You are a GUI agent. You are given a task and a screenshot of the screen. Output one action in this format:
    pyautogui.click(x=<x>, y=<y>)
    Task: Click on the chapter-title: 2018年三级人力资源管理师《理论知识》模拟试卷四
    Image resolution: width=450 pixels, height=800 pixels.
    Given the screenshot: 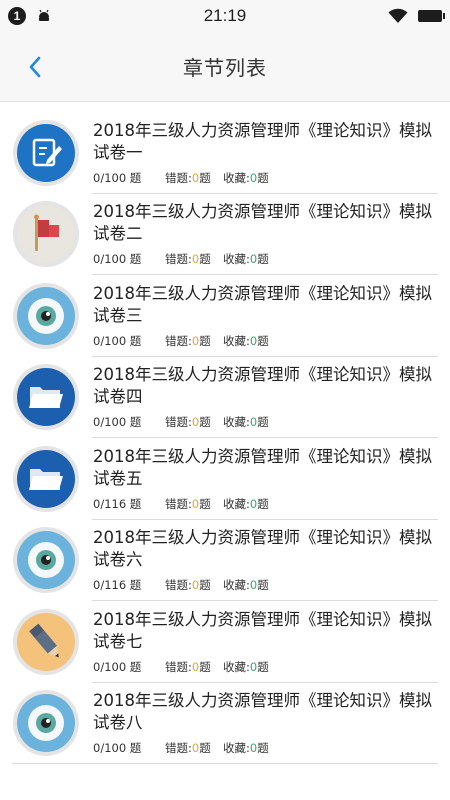 What is the action you would take?
    pyautogui.click(x=262, y=386)
    